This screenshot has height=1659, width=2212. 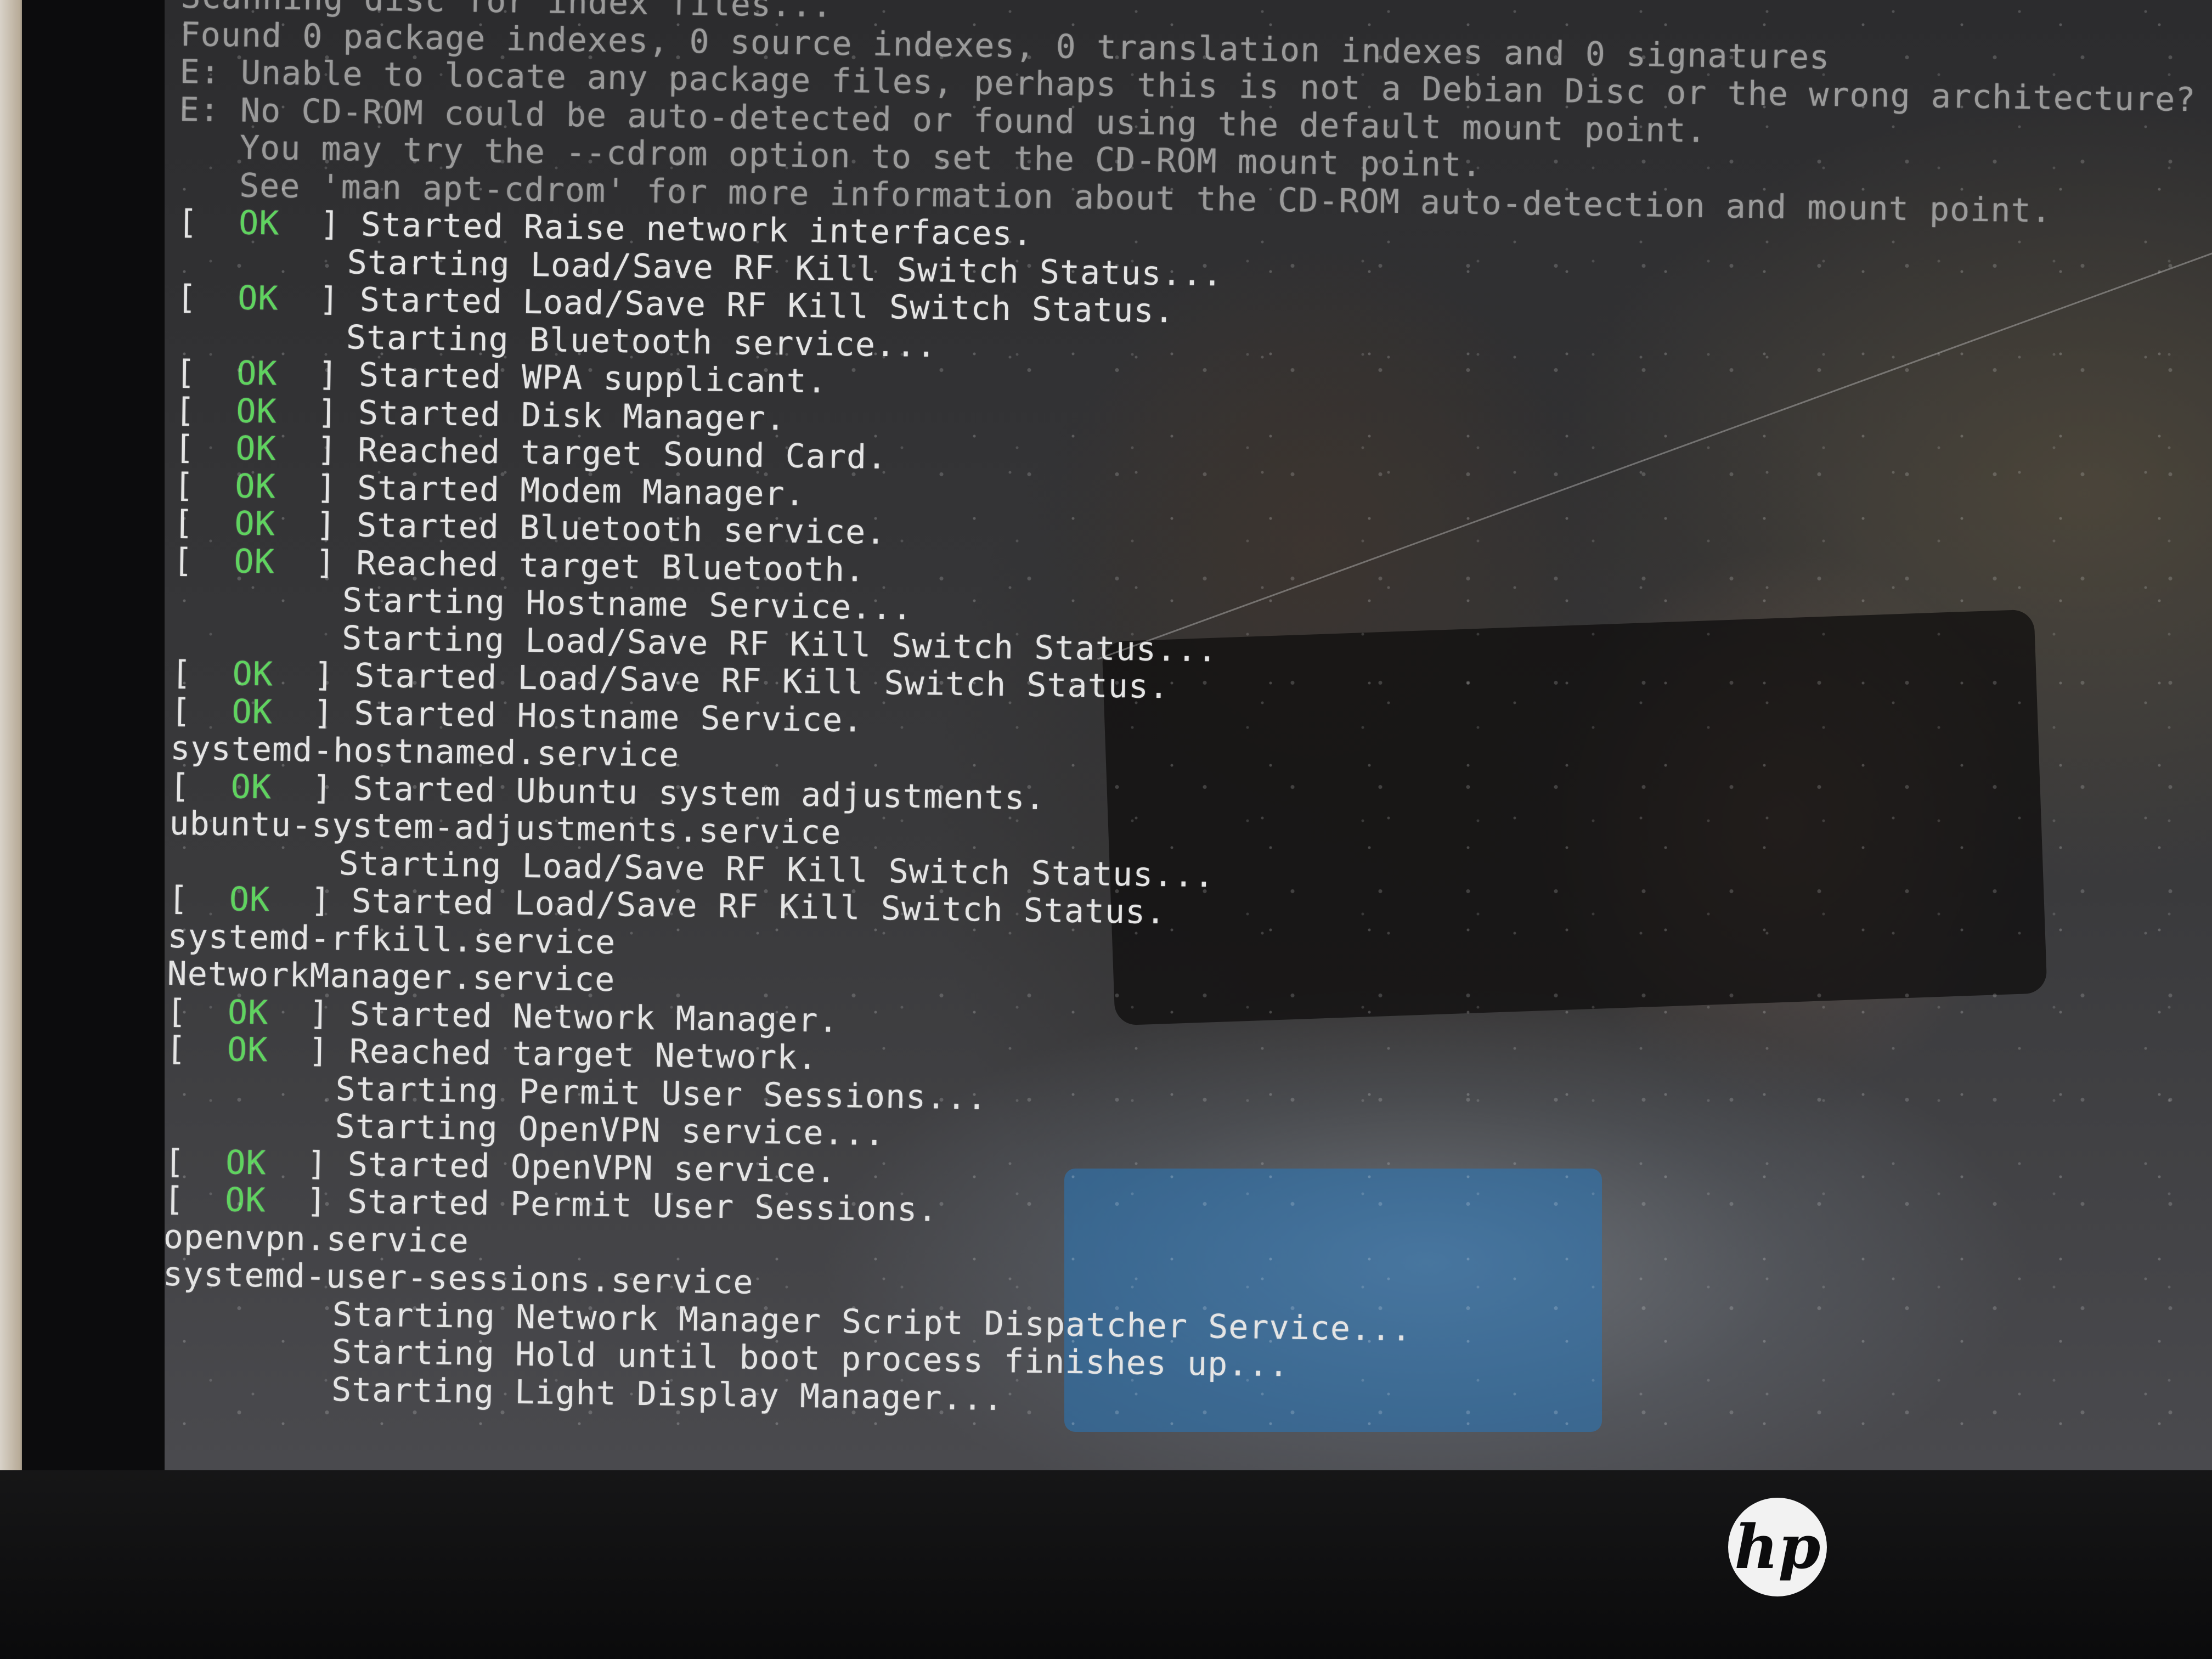 I want to click on console-message: systemd-rfkill.service, so click(x=392, y=940).